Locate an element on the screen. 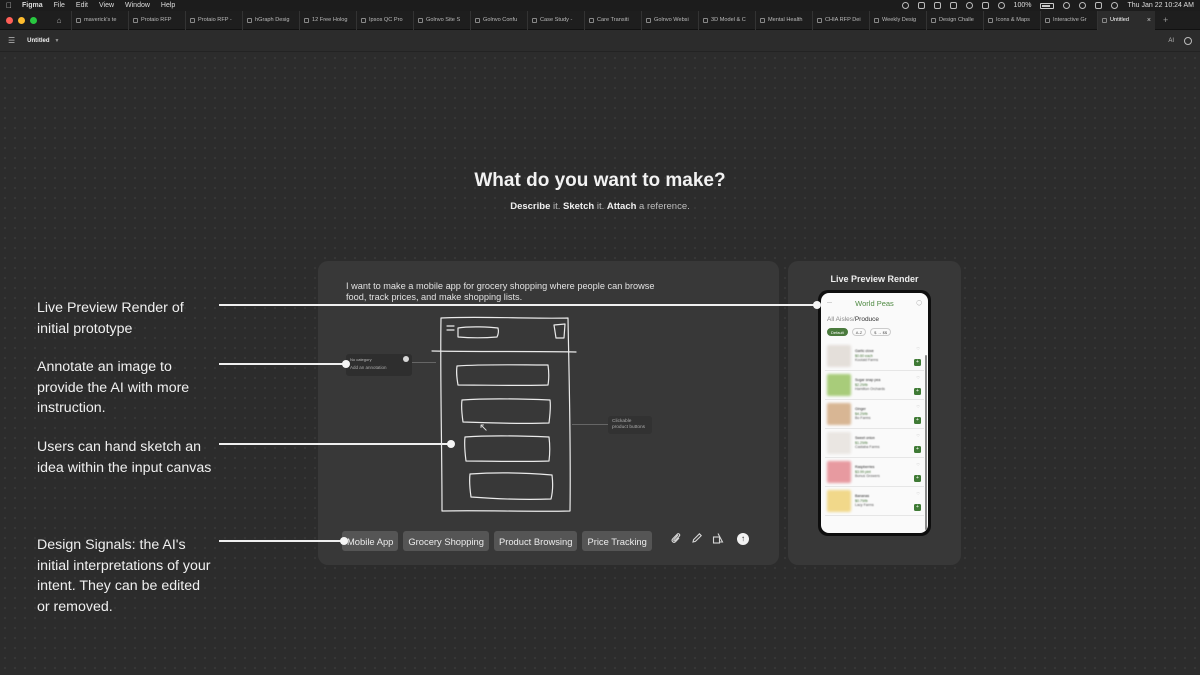 This screenshot has height=675, width=1200. tab: Case Study - is located at coordinates (555, 20).